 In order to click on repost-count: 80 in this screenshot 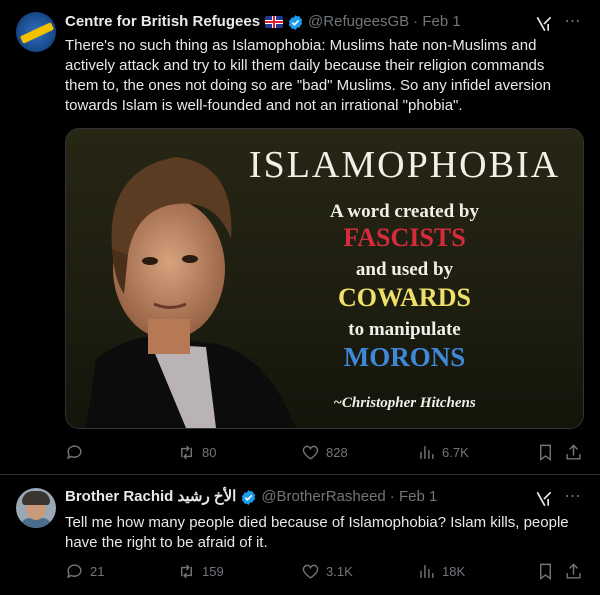, I will do `click(209, 452)`.